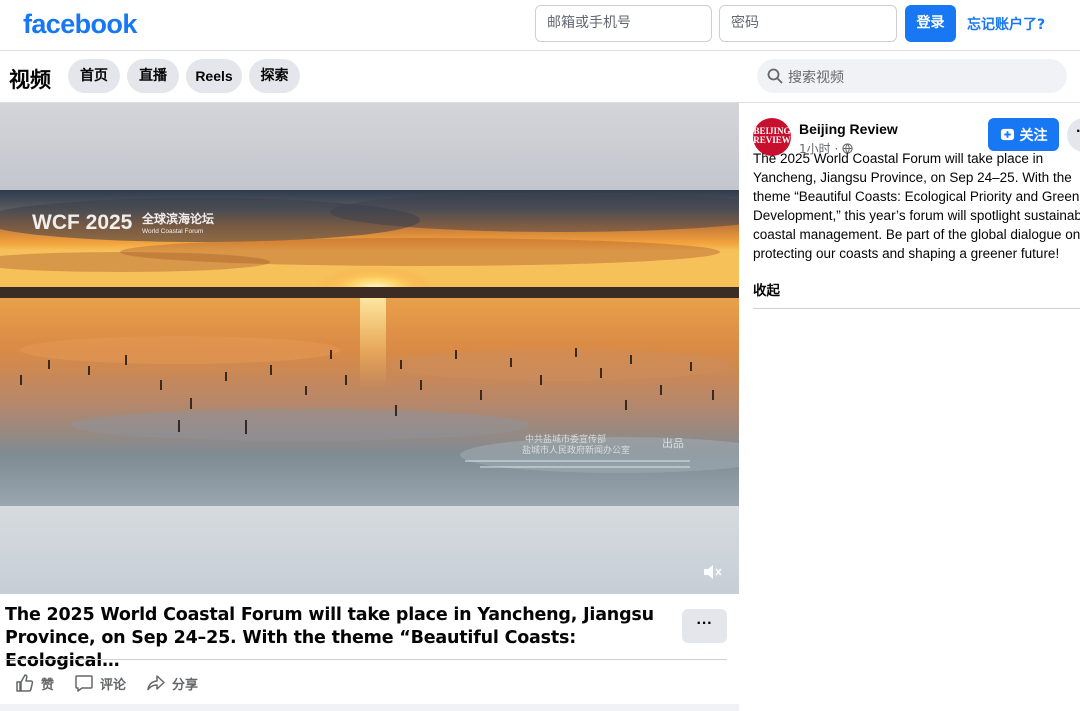 The height and width of the screenshot is (711, 1080). Describe the element at coordinates (25, 683) in the screenshot. I see `like-icon` at that location.